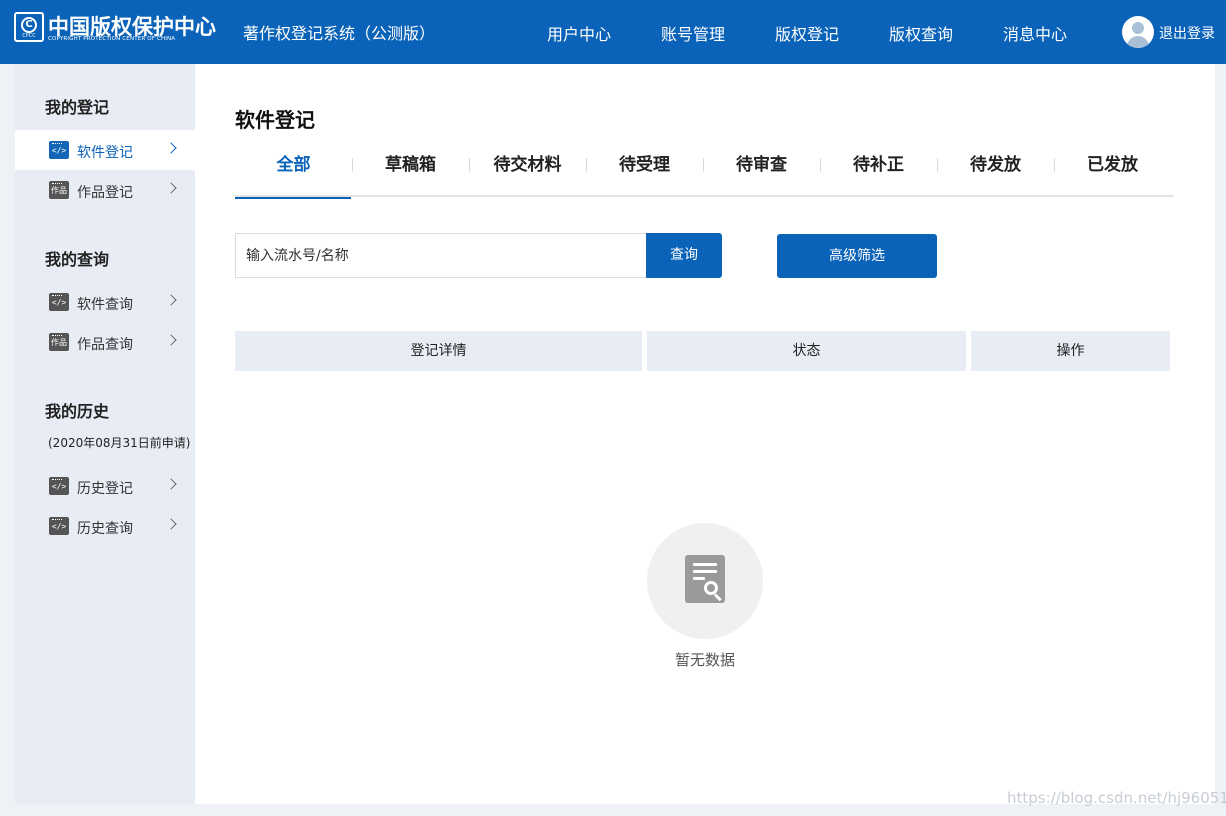 The height and width of the screenshot is (816, 1226). What do you see at coordinates (1138, 32) in the screenshot?
I see `user-avatar-icon` at bounding box center [1138, 32].